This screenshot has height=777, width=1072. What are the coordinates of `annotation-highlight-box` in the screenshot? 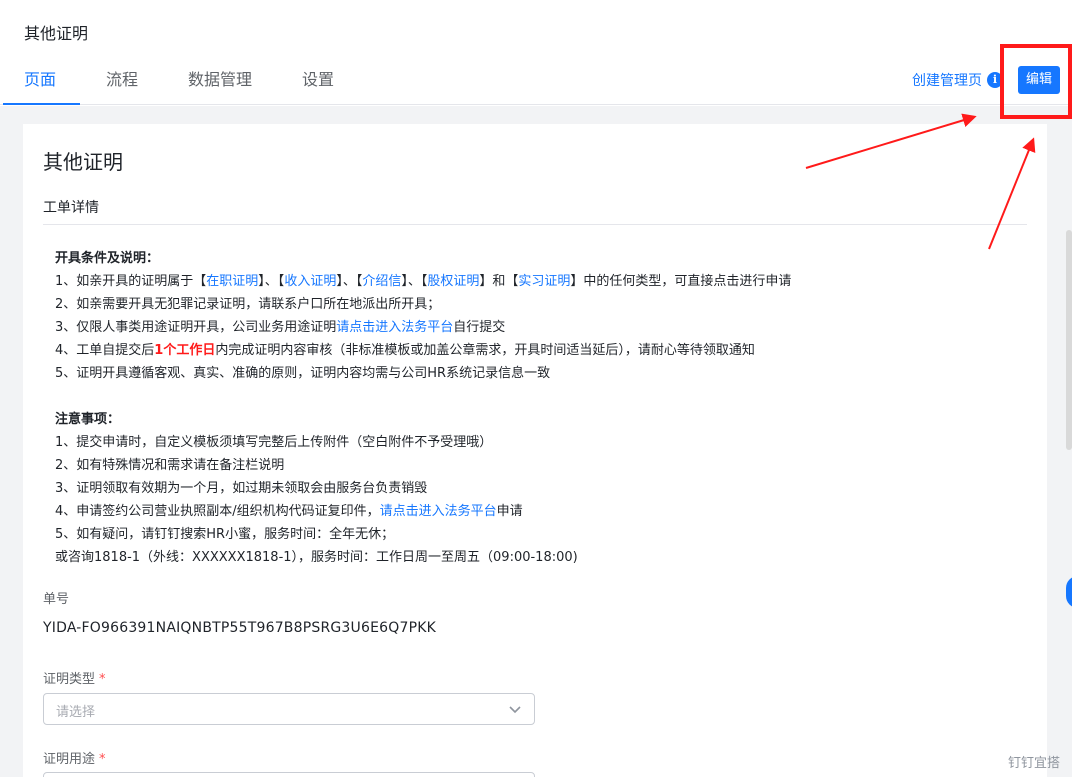 It's located at (1036, 81).